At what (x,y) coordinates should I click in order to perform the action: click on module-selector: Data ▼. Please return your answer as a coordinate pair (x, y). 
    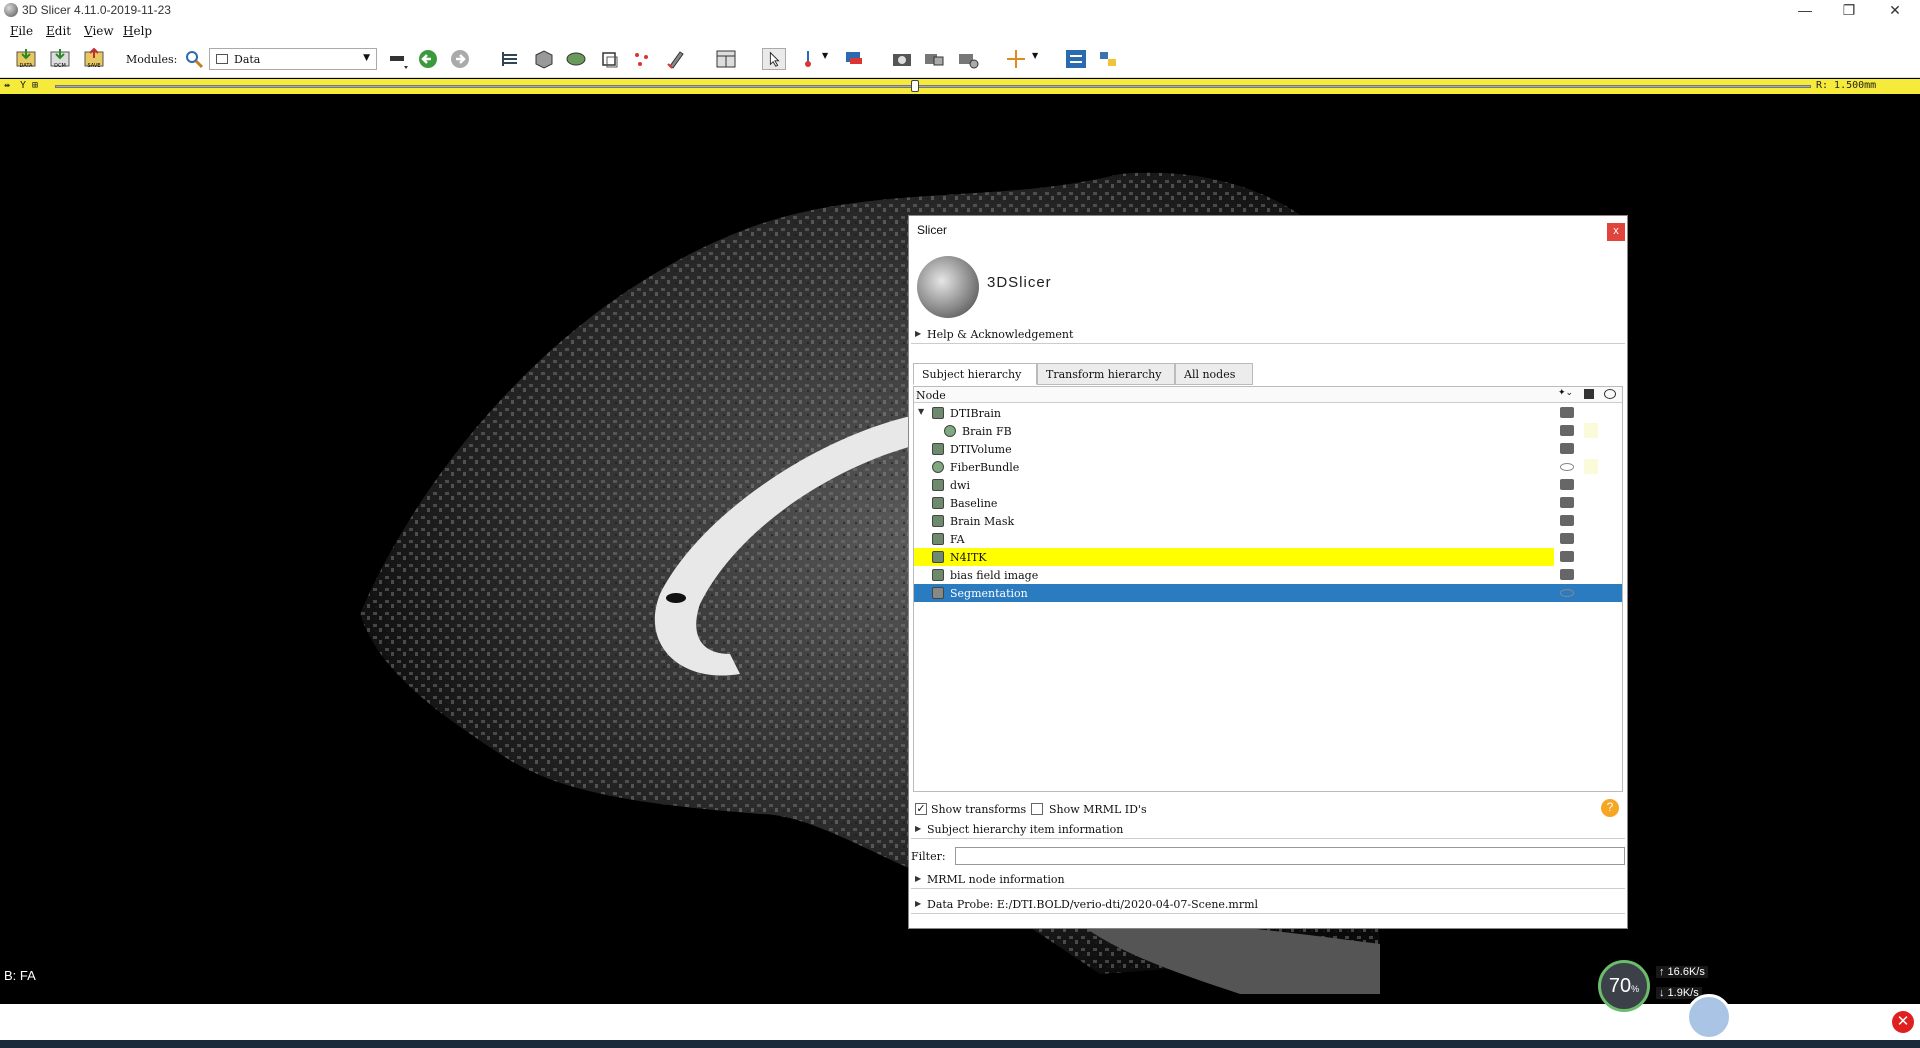
    Looking at the image, I should click on (293, 59).